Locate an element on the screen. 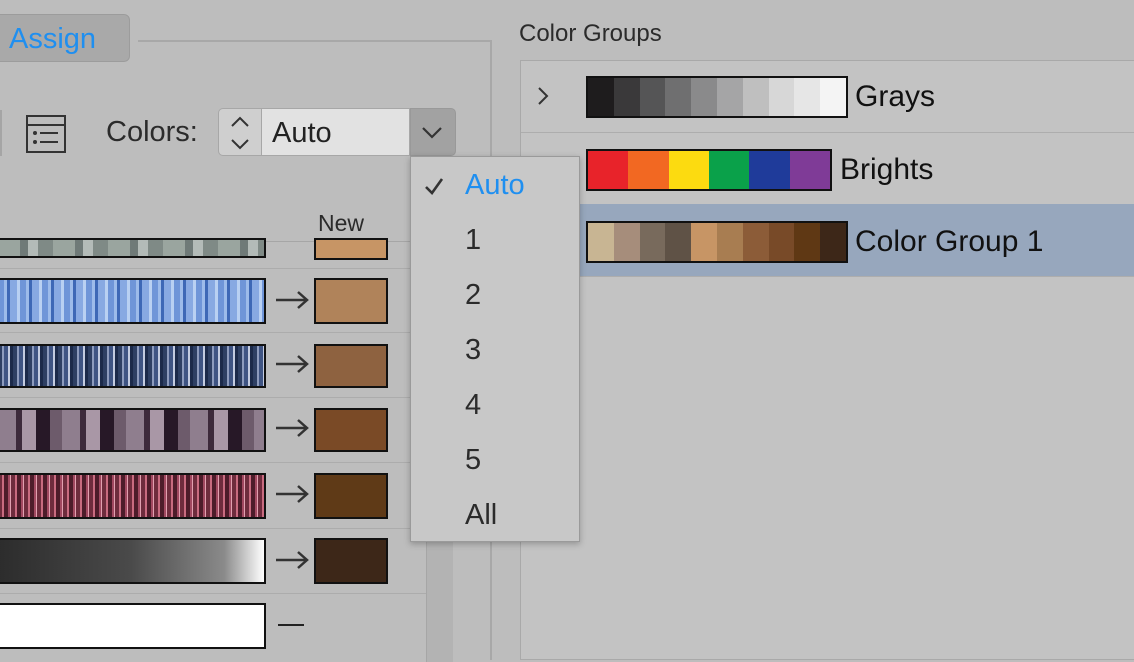 The height and width of the screenshot is (662, 1134). dropdown-option-auto: Auto is located at coordinates (495, 185).